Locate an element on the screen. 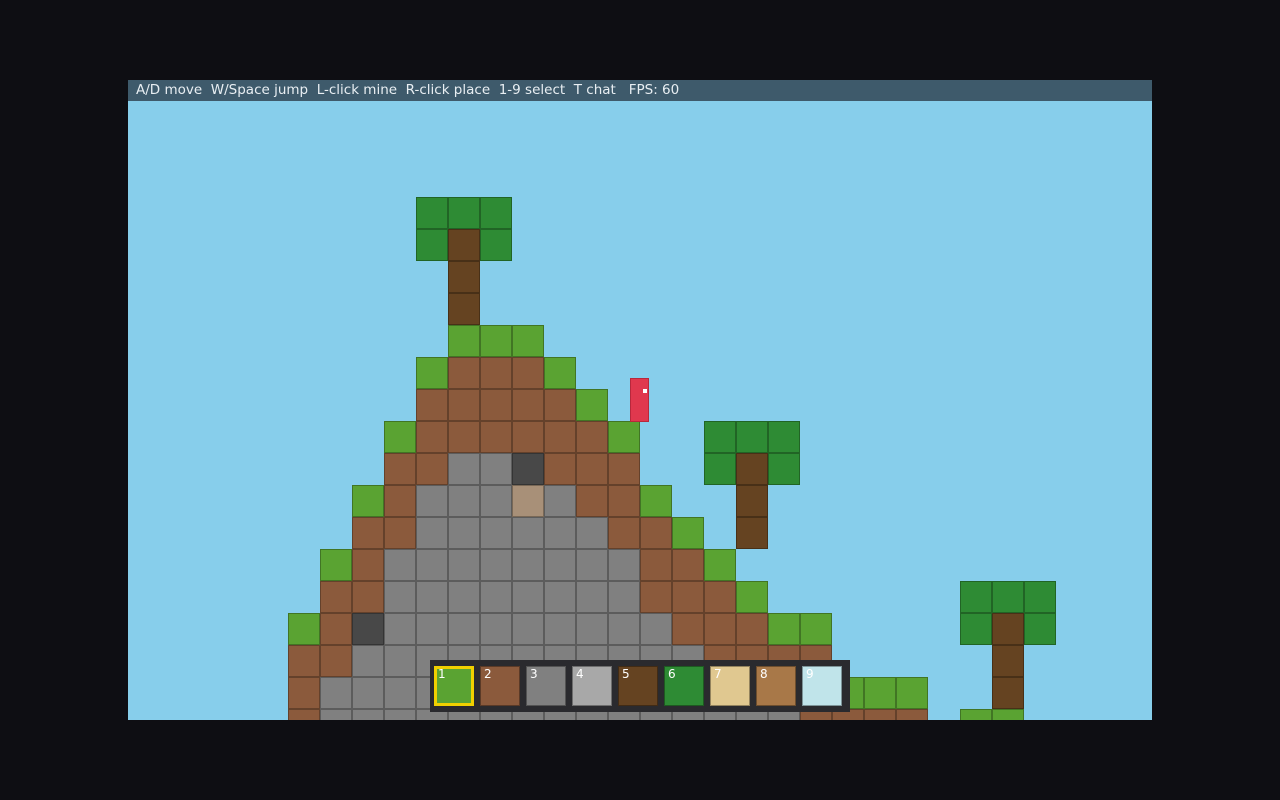  hotbar-slot-leaves: 6 is located at coordinates (684, 686).